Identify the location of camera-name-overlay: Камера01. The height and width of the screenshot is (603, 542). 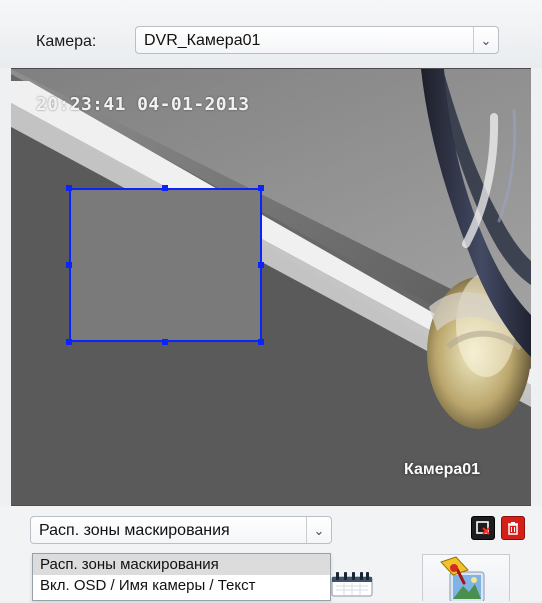
(442, 469).